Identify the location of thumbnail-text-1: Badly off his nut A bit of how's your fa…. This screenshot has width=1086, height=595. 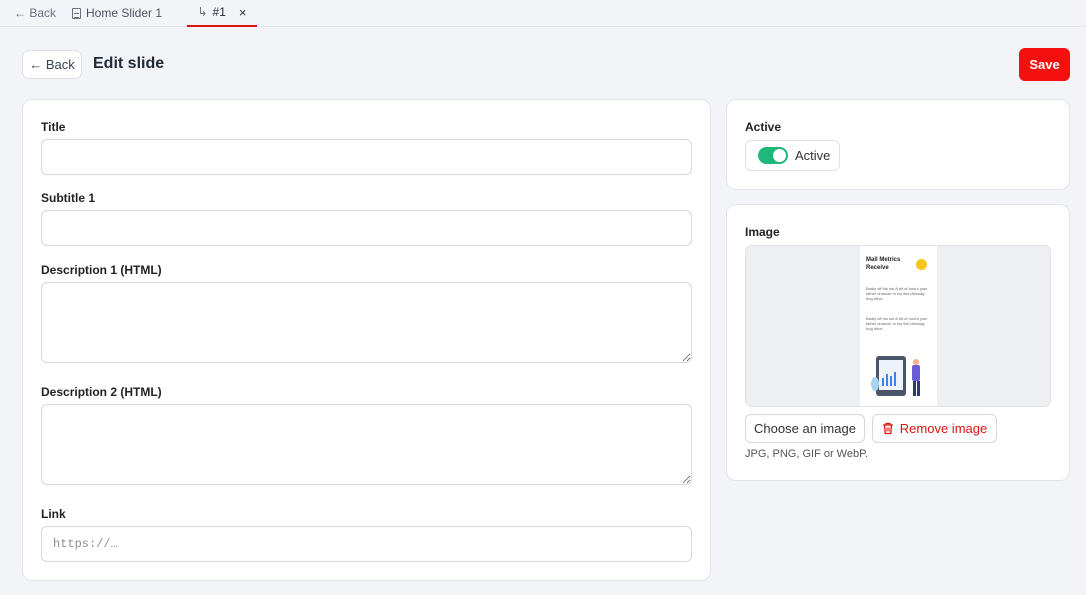
(897, 293).